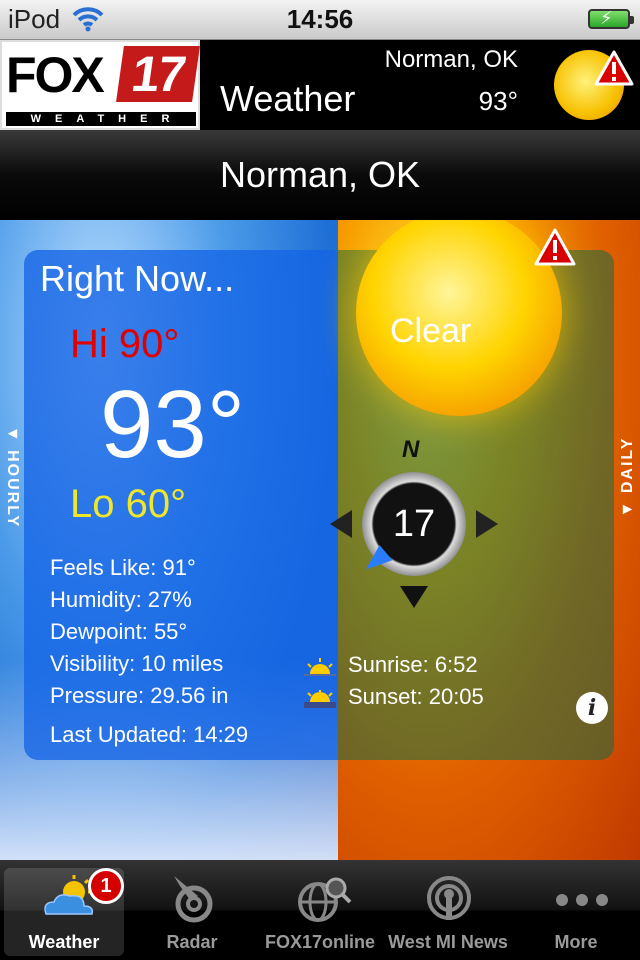  What do you see at coordinates (411, 449) in the screenshot?
I see `north-indicator: N` at bounding box center [411, 449].